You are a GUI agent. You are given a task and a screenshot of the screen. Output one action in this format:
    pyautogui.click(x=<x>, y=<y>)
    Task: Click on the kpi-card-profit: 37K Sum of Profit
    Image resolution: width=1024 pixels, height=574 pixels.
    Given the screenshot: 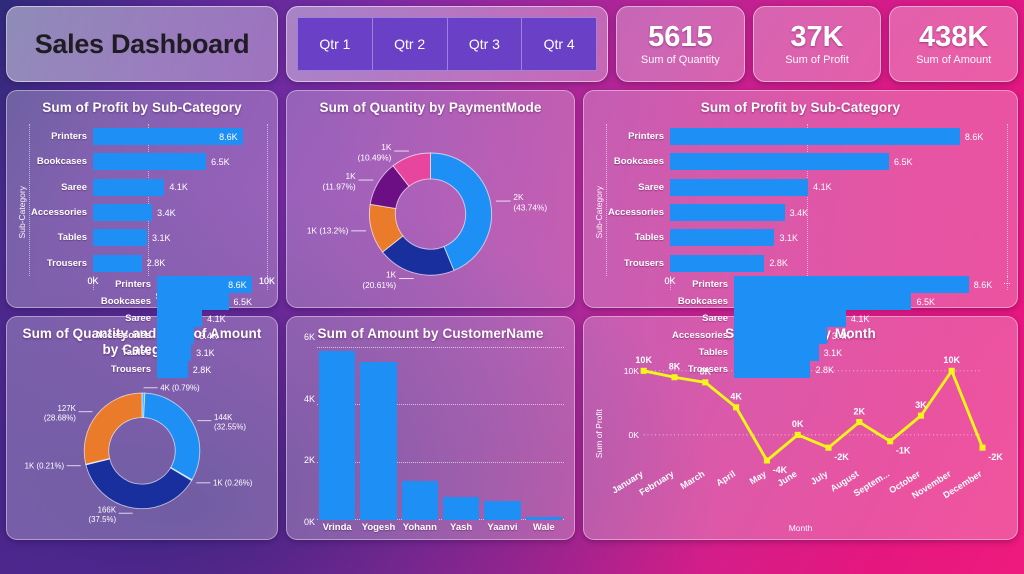 What is the action you would take?
    pyautogui.click(x=817, y=44)
    